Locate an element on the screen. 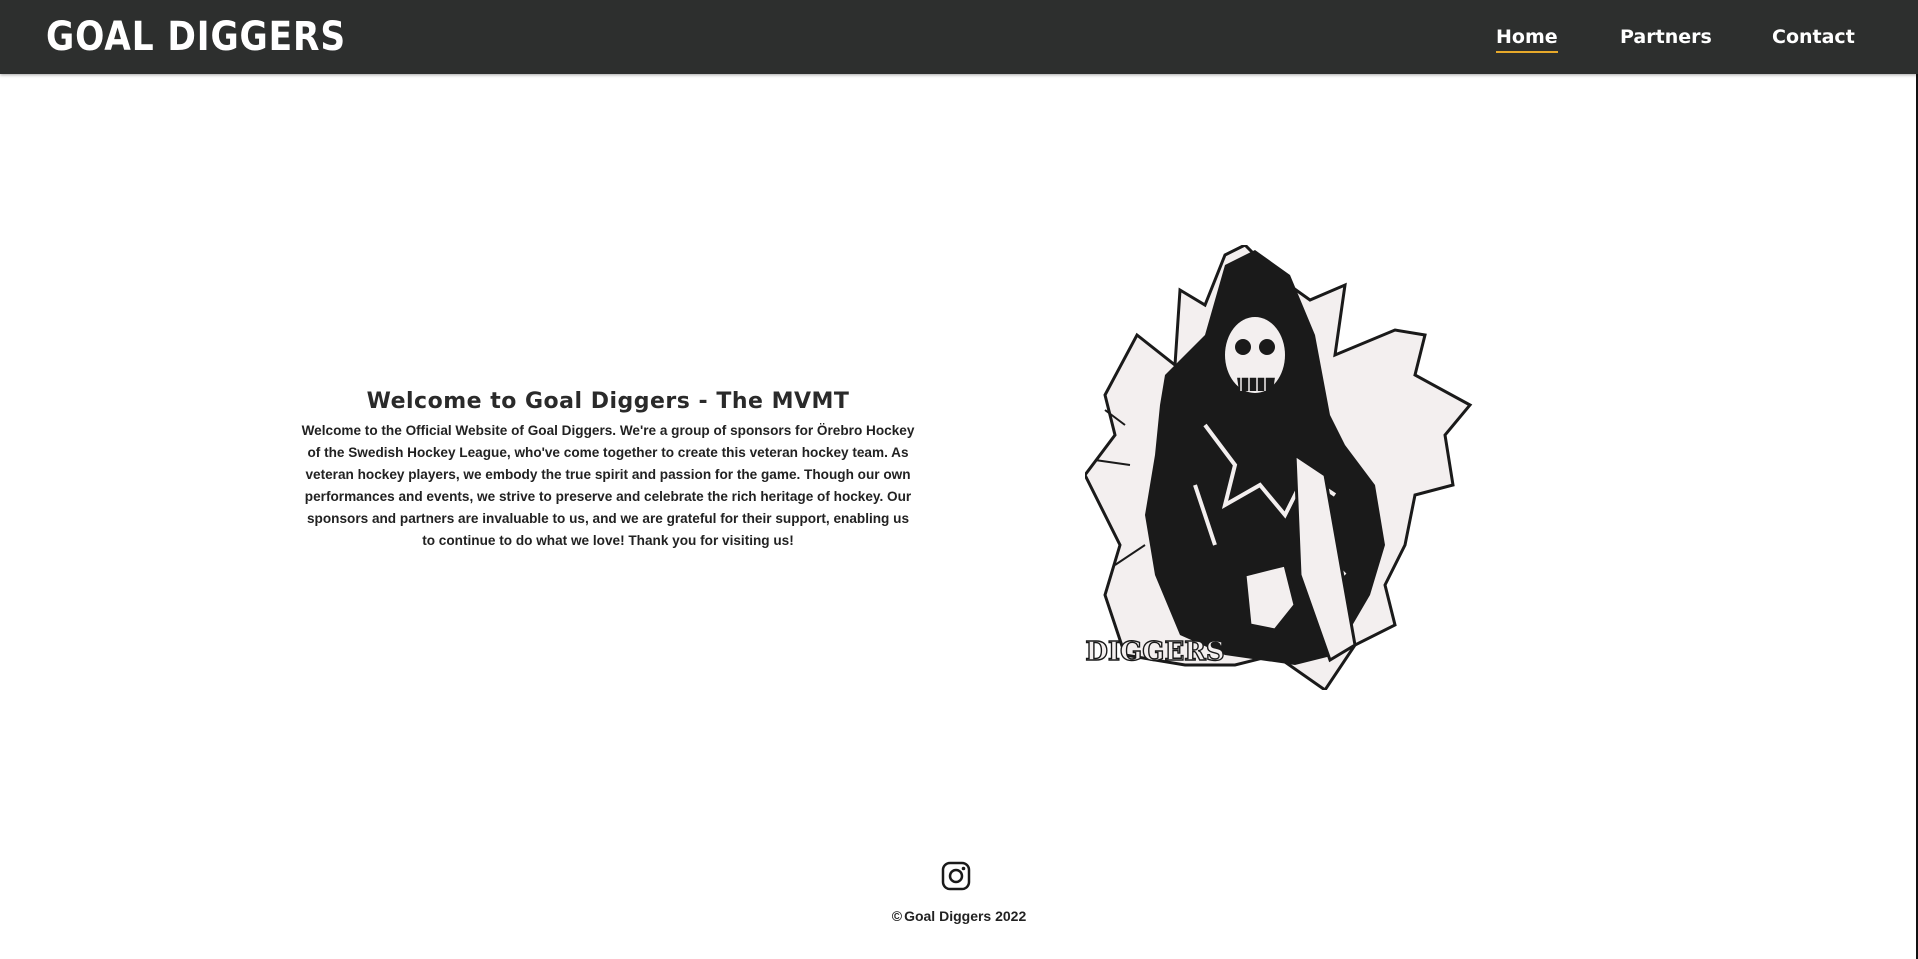 This screenshot has height=959, width=1918. nav-partners: Partners is located at coordinates (1666, 37).